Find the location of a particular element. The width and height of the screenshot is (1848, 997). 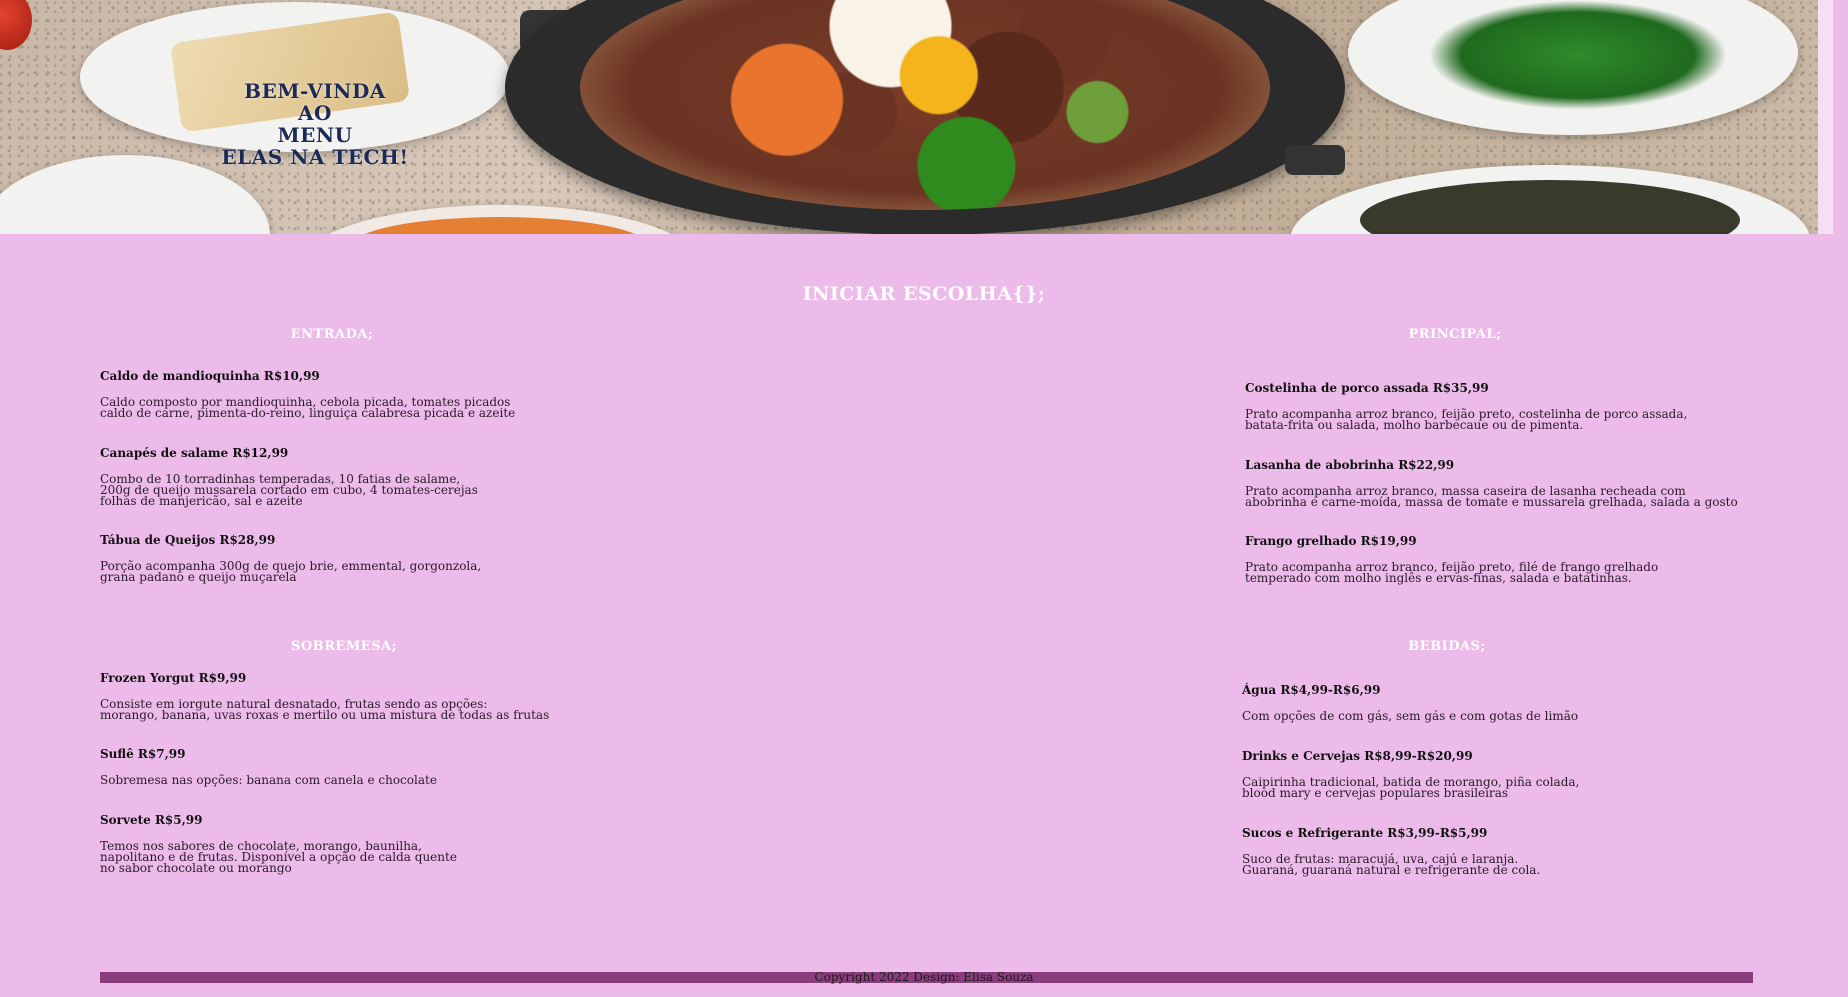

menu-item-title: Canapés de salame R$12,99 is located at coordinates (194, 453).